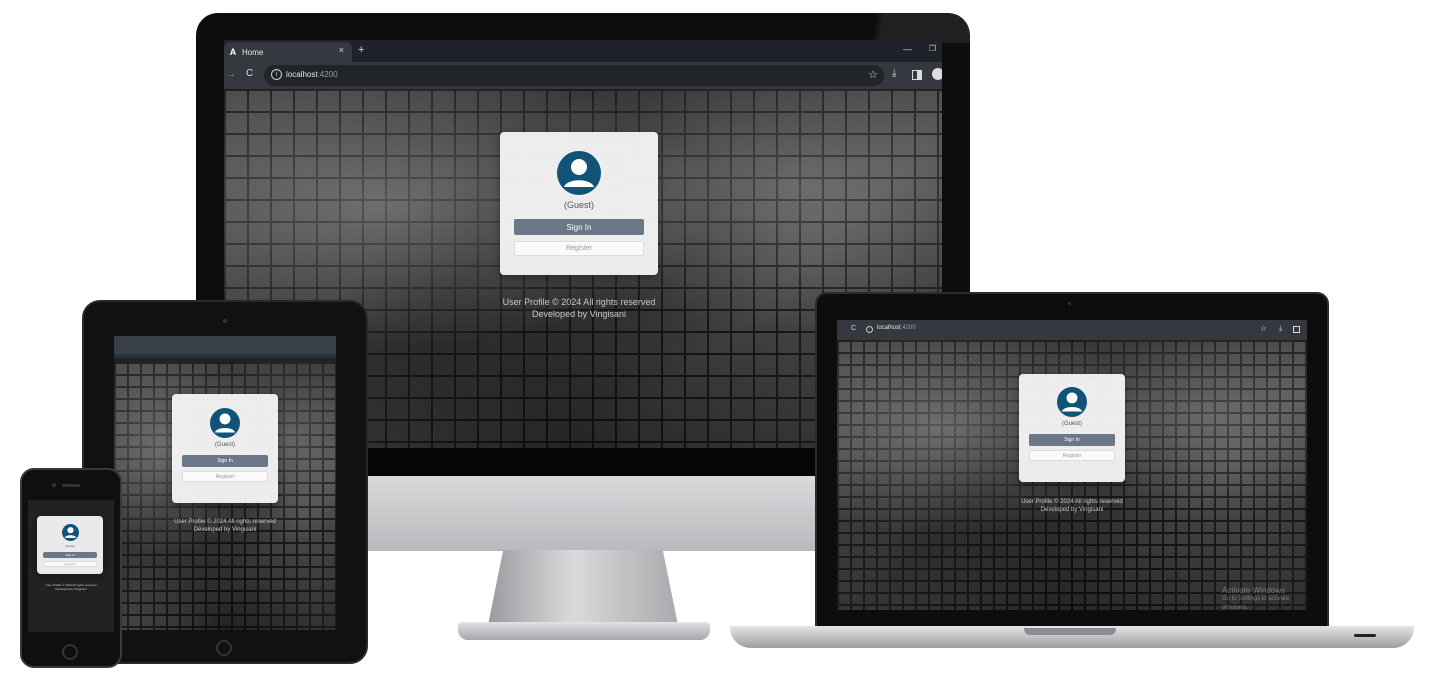  Describe the element at coordinates (1365, 635) in the screenshot. I see `laptop-indicator-light` at that location.